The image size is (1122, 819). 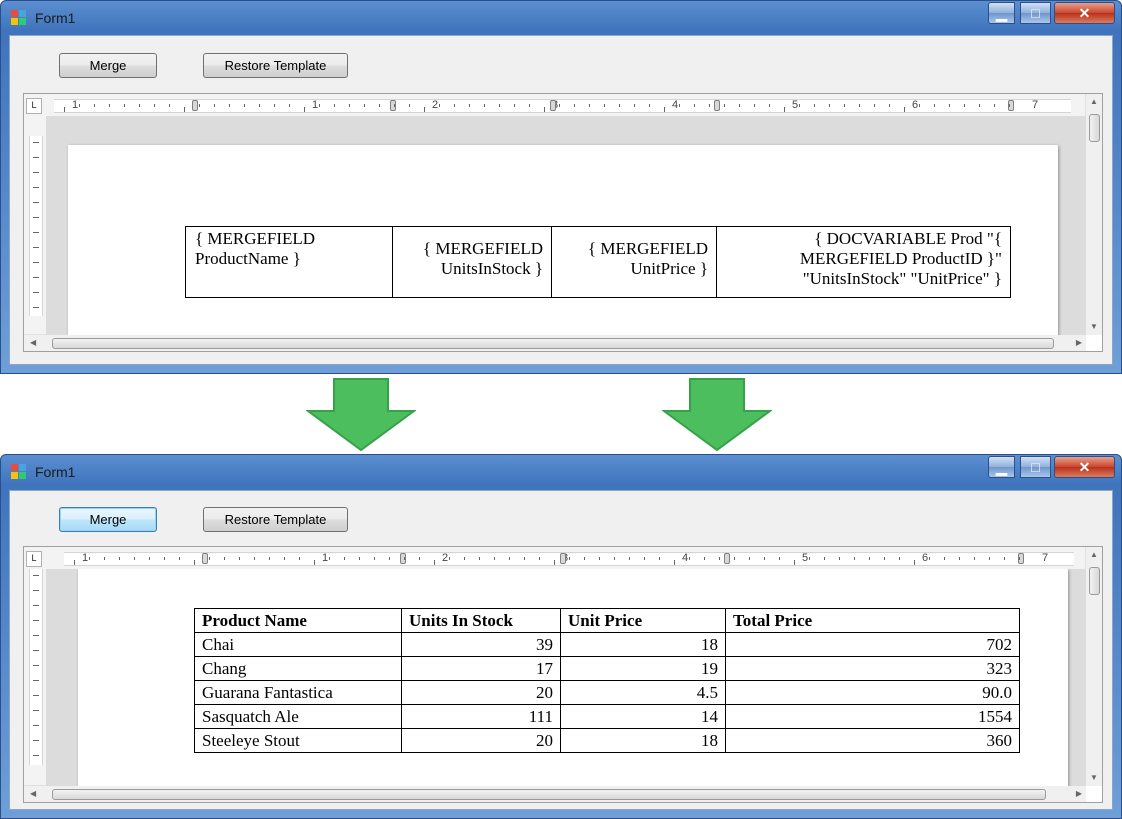 What do you see at coordinates (872, 644) in the screenshot?
I see `cell-total-price: 702` at bounding box center [872, 644].